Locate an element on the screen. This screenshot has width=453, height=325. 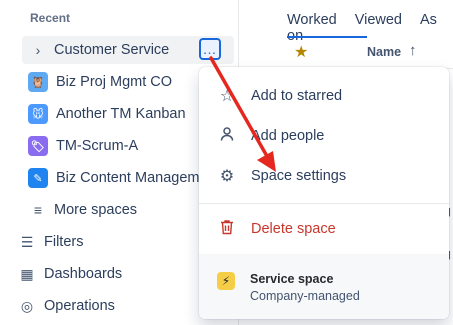
tag-avatar-icon: 🏷 is located at coordinates (38, 146).